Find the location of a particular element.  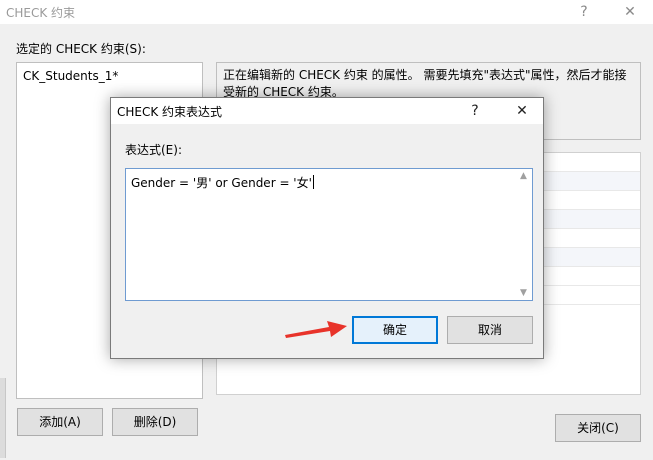

dialog-close-button: ✕ is located at coordinates (522, 111).